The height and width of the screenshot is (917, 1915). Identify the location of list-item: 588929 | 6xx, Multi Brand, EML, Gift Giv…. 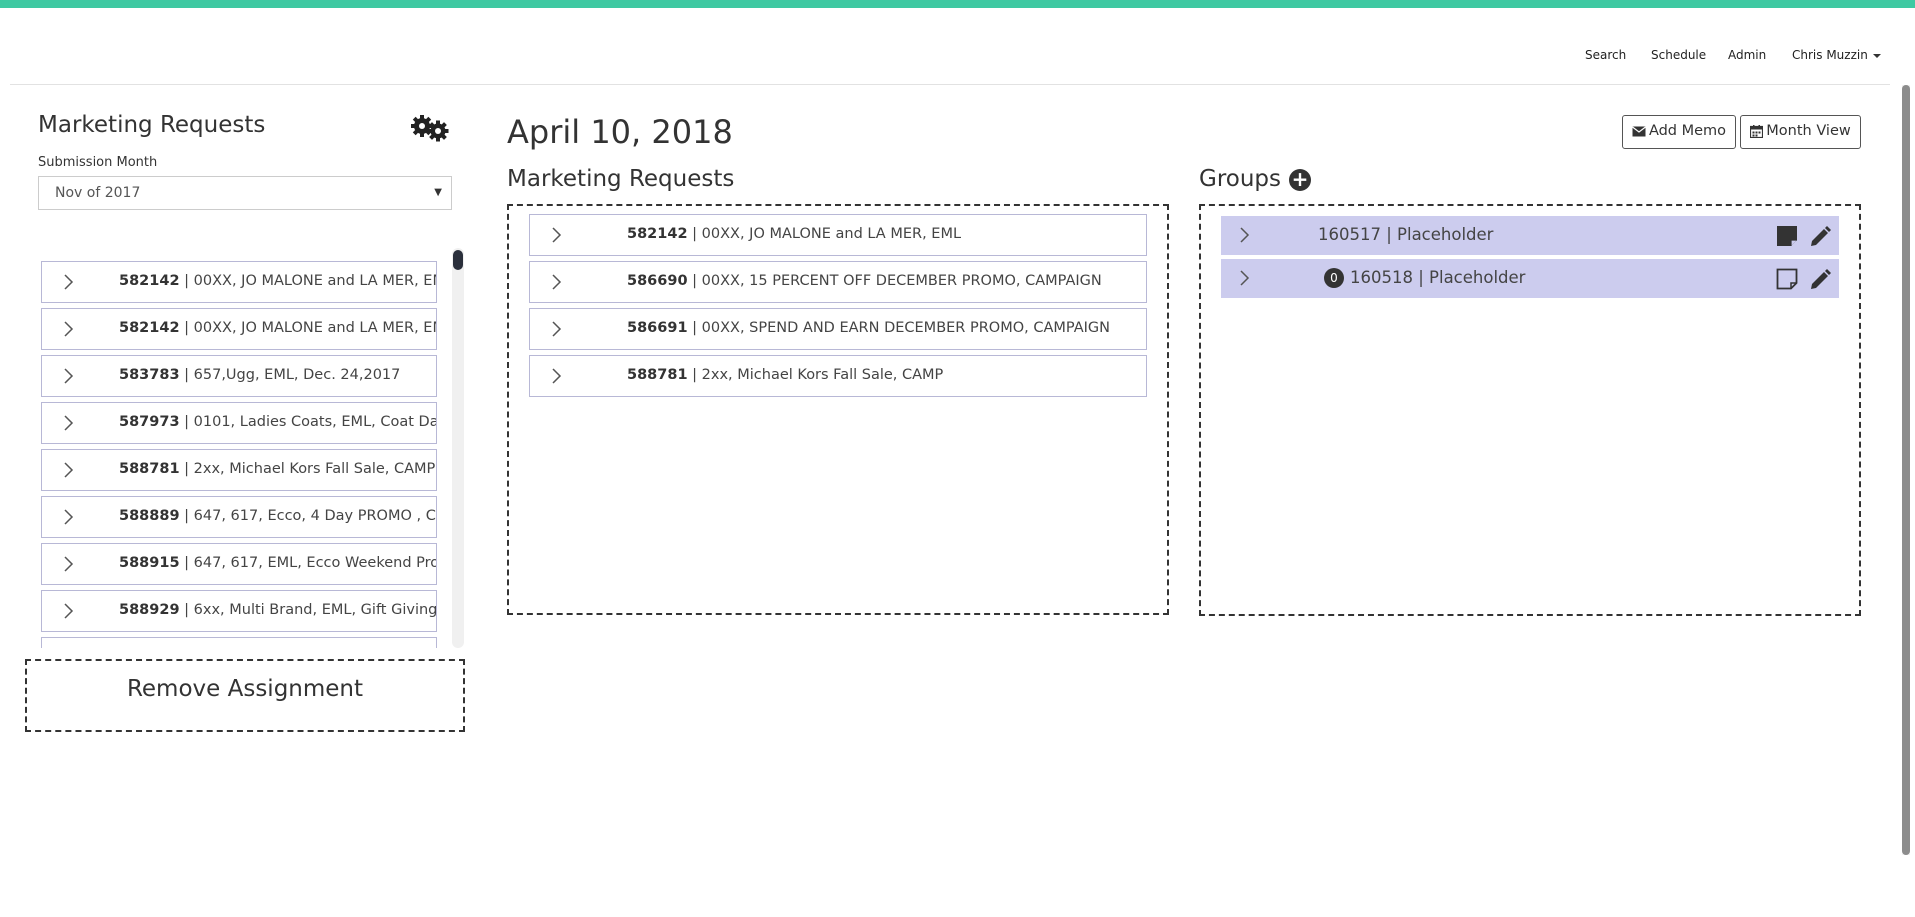
(239, 611).